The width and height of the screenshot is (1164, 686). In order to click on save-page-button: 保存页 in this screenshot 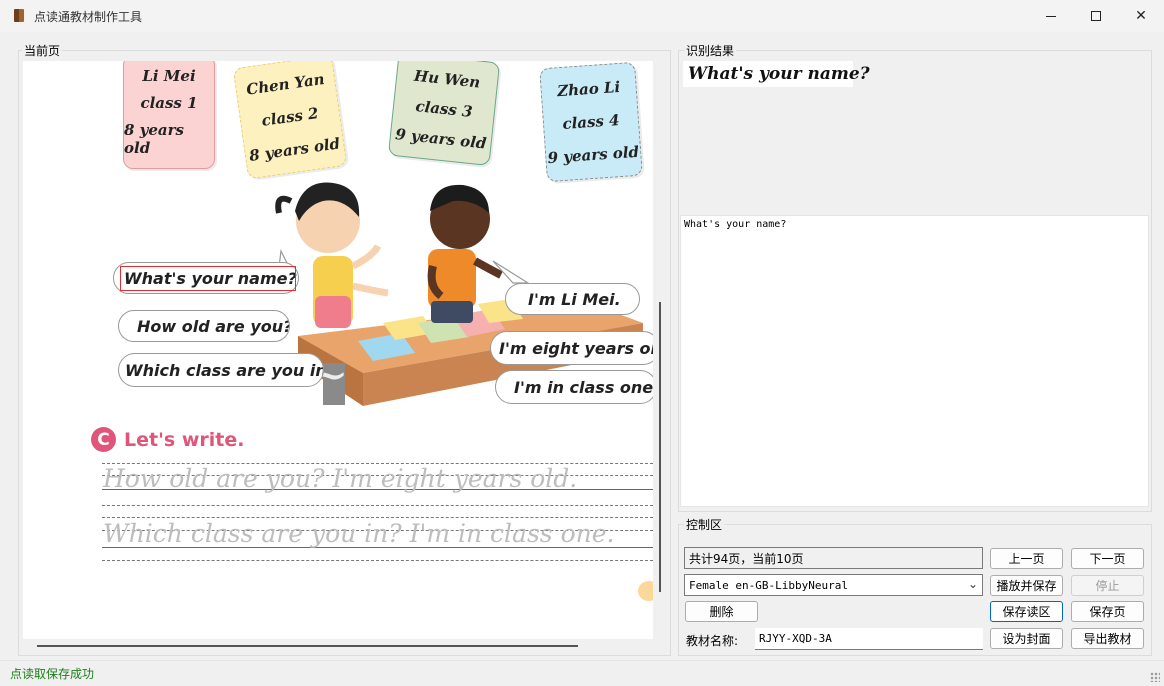, I will do `click(1107, 611)`.